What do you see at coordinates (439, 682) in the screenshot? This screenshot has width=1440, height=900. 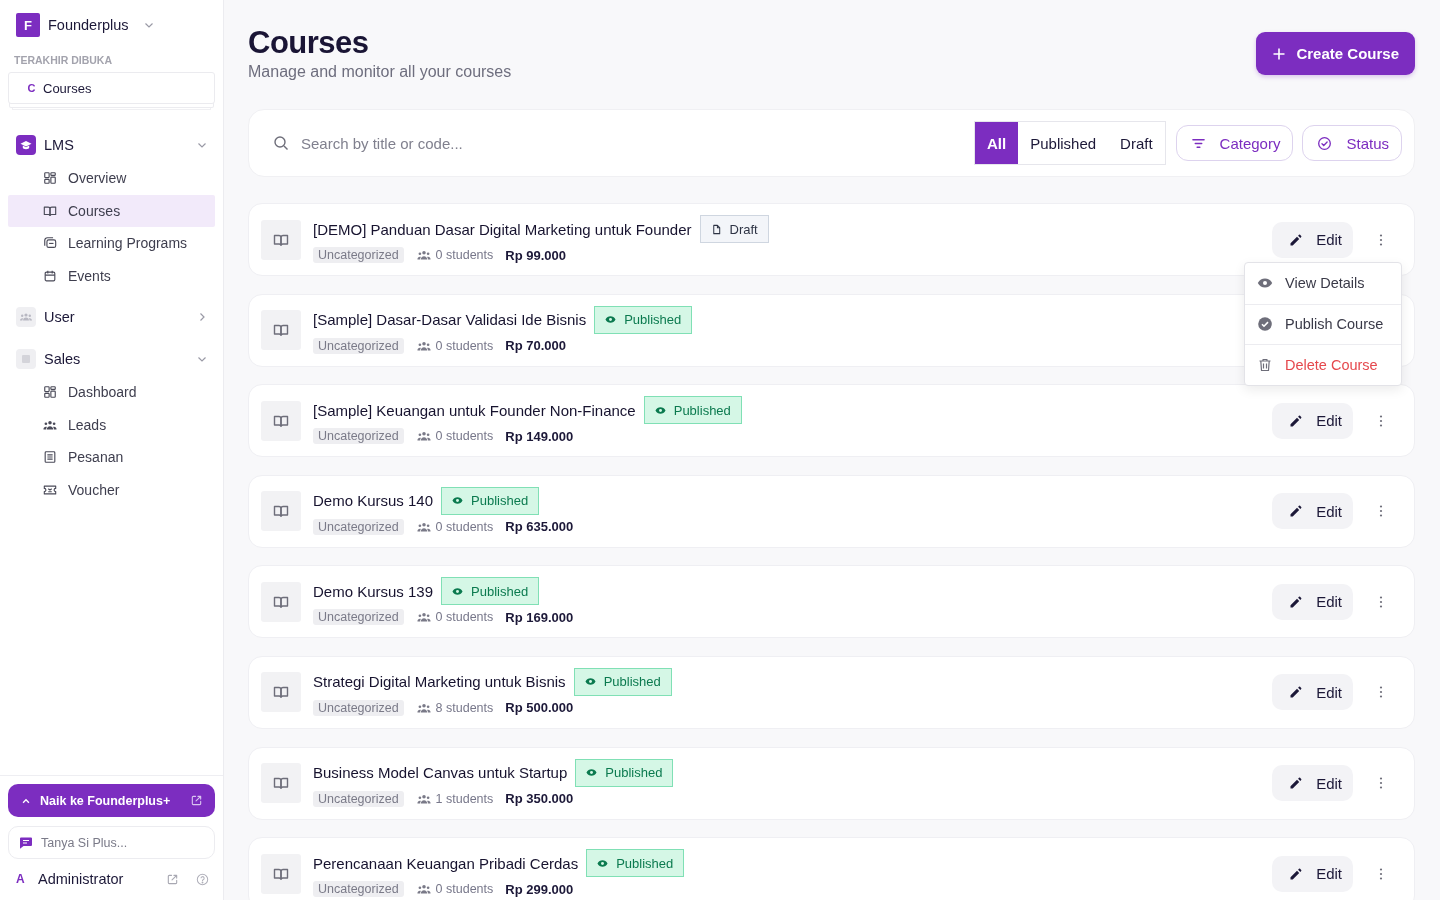 I see `course-title: Strategi Digital Marketing untuk Bisnis` at bounding box center [439, 682].